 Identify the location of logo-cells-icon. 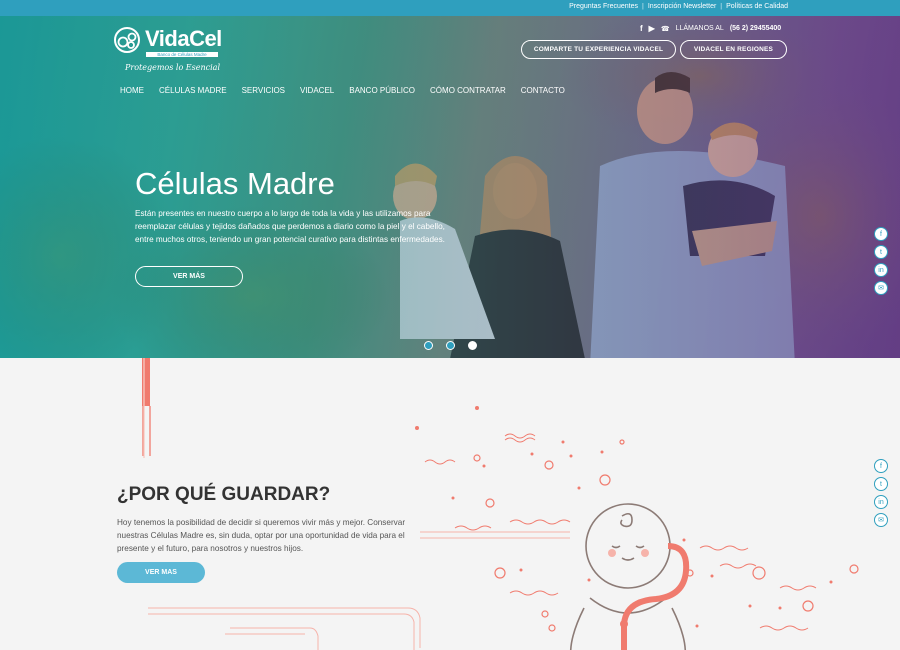
(127, 40).